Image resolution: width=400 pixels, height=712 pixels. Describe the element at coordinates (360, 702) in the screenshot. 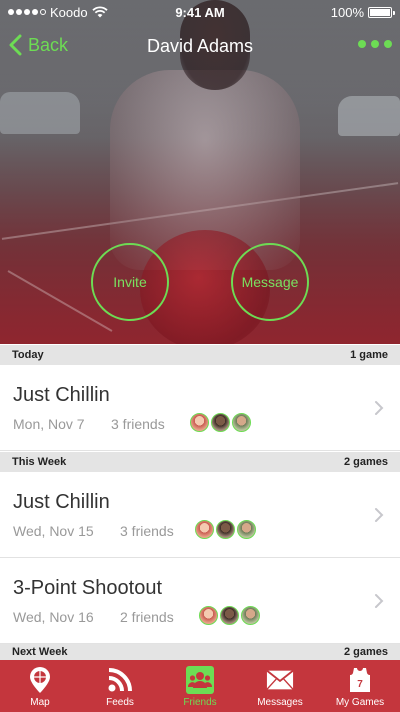

I see `tab-label: My Games` at that location.